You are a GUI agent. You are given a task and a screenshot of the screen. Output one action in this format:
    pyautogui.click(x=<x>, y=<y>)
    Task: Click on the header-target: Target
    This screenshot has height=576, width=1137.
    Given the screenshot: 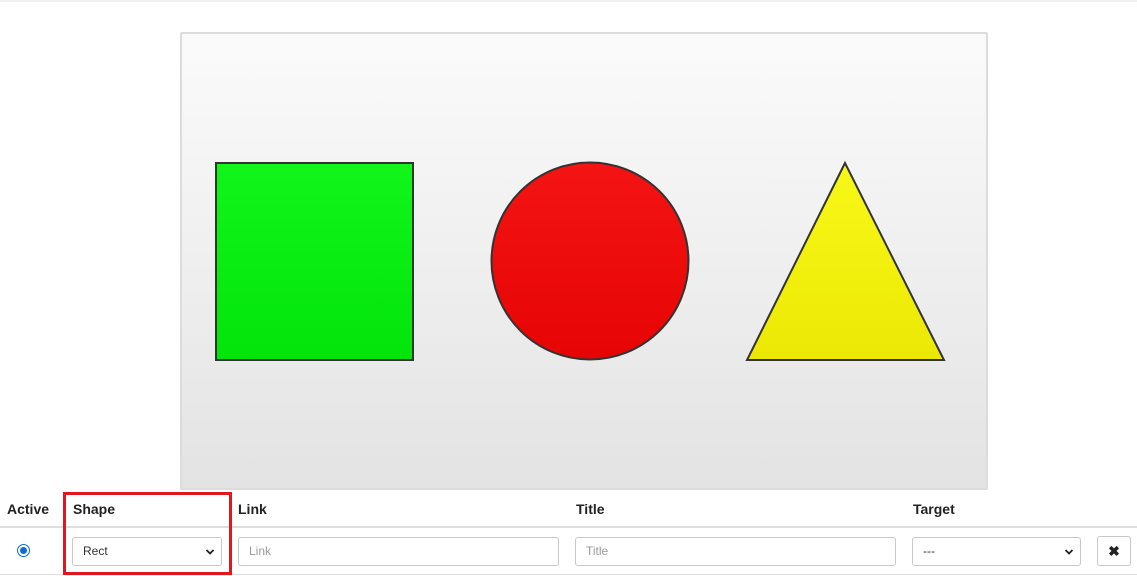 What is the action you would take?
    pyautogui.click(x=934, y=509)
    